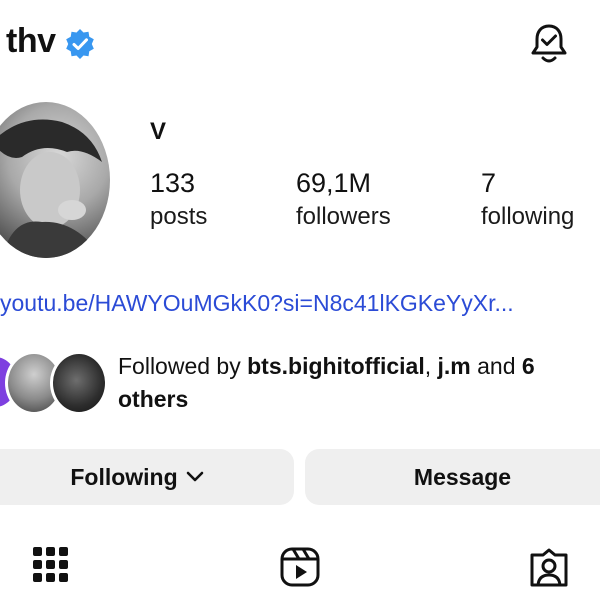 This screenshot has width=600, height=600. What do you see at coordinates (527, 217) in the screenshot?
I see `following-label: following` at bounding box center [527, 217].